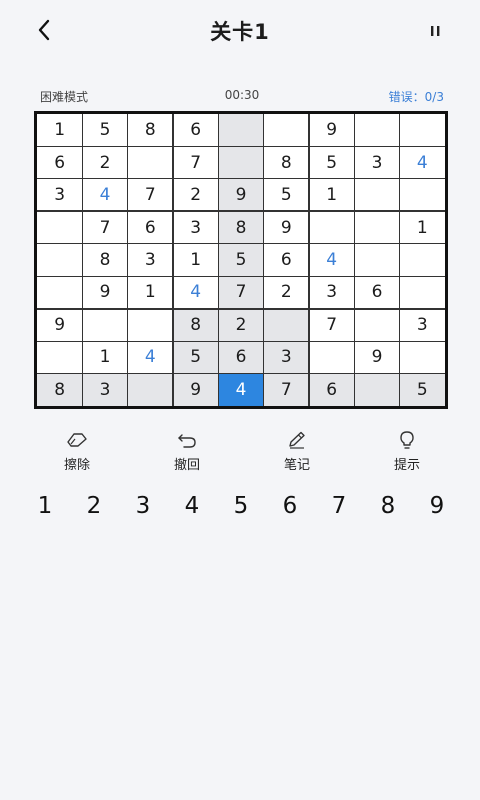 The height and width of the screenshot is (800, 480). I want to click on num-key-6: 6, so click(290, 506).